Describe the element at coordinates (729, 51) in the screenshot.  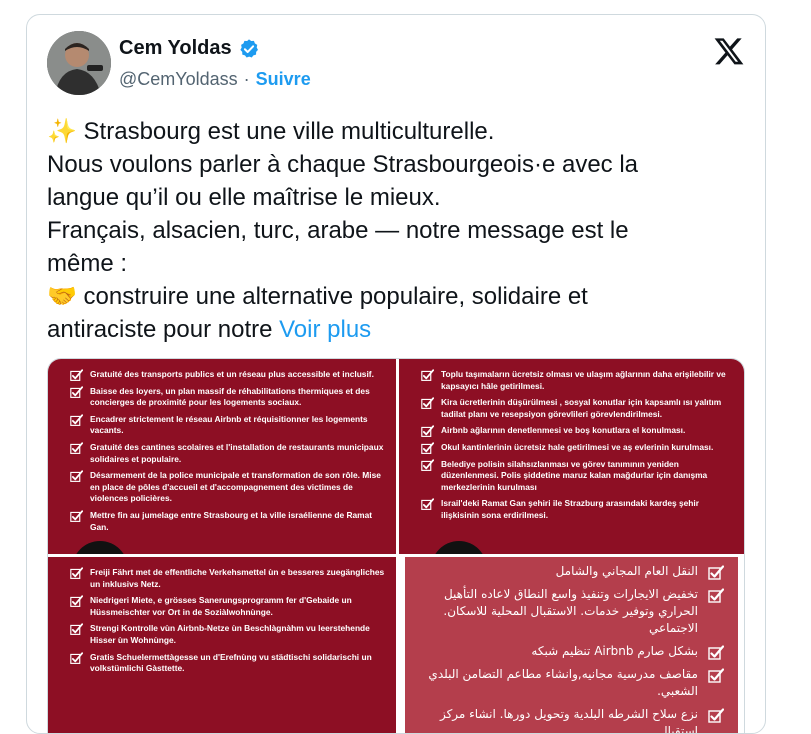
I see `x-logo-icon` at that location.